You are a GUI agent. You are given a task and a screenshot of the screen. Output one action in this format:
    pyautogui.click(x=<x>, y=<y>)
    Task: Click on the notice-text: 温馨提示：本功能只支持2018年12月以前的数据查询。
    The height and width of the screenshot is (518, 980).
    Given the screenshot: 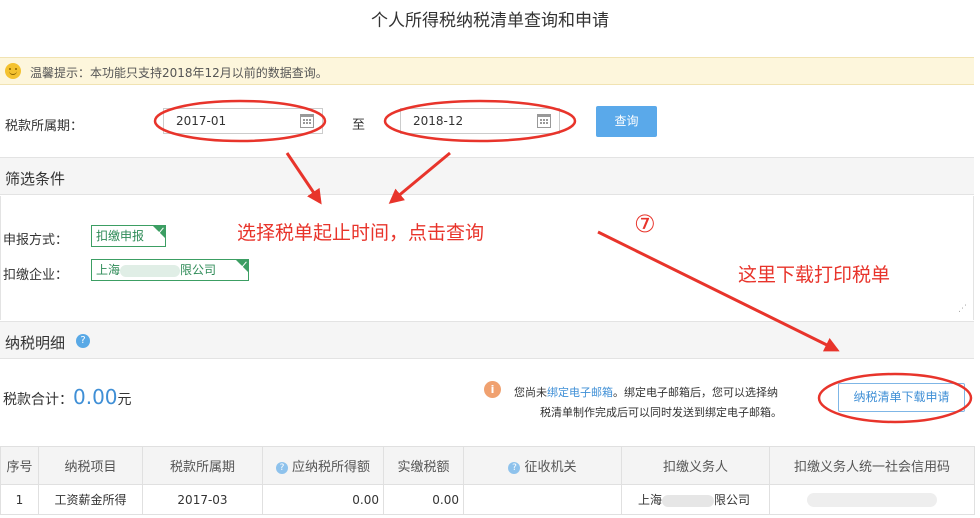 What is the action you would take?
    pyautogui.click(x=179, y=73)
    